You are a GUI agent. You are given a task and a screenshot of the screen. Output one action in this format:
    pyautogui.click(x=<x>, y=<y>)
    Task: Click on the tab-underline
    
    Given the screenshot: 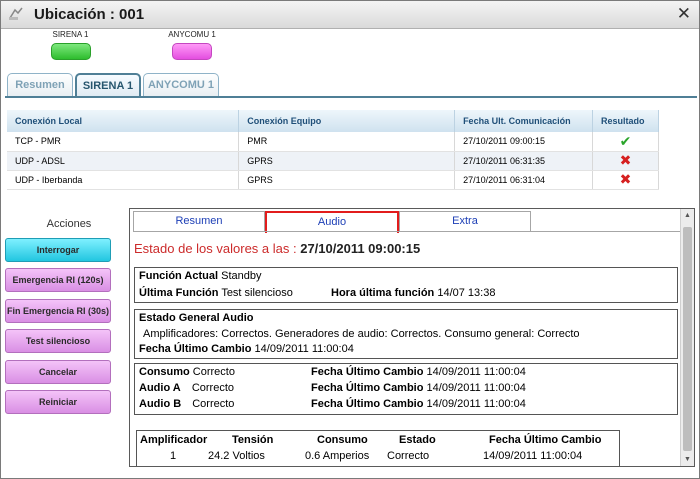 What is the action you would take?
    pyautogui.click(x=351, y=97)
    